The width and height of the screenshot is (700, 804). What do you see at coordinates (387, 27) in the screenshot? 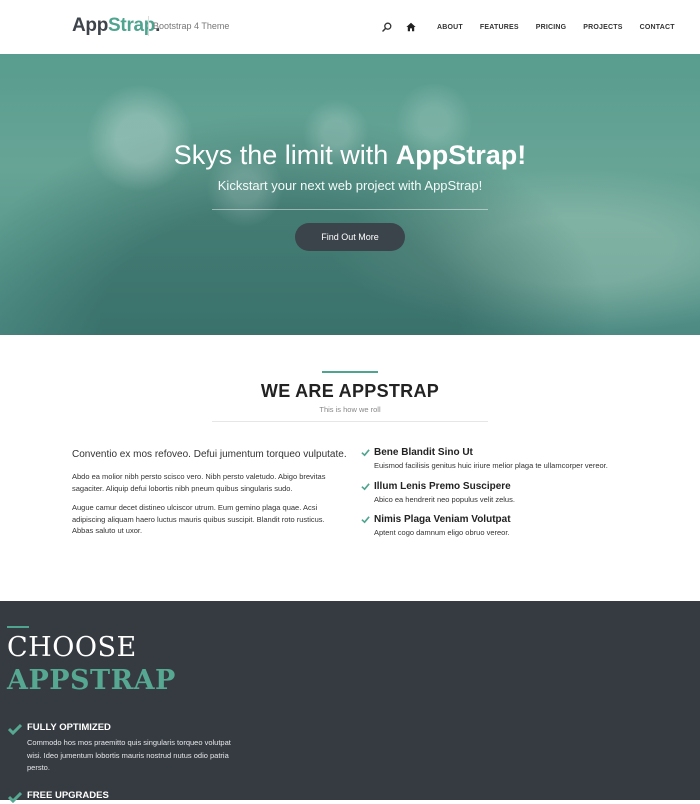
I see `search-icon` at bounding box center [387, 27].